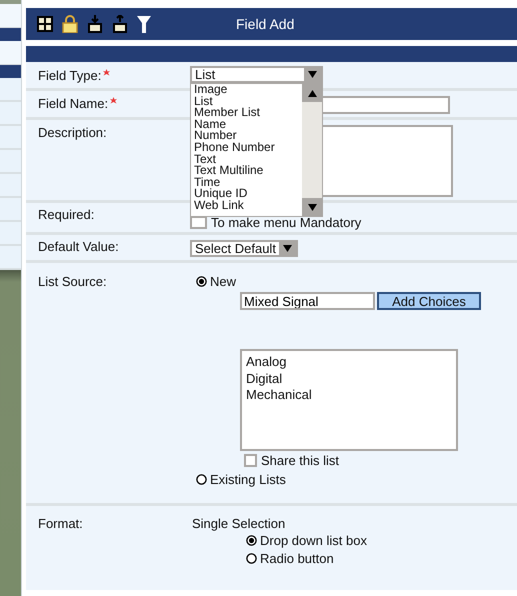 This screenshot has height=596, width=517. Describe the element at coordinates (313, 540) in the screenshot. I see `option-label: Drop down list box` at that location.